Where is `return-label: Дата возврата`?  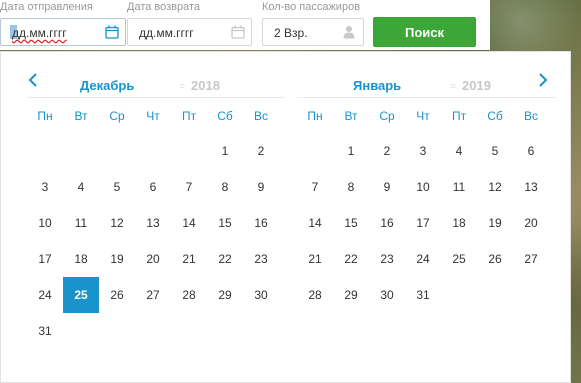 return-label: Дата возврата is located at coordinates (164, 7).